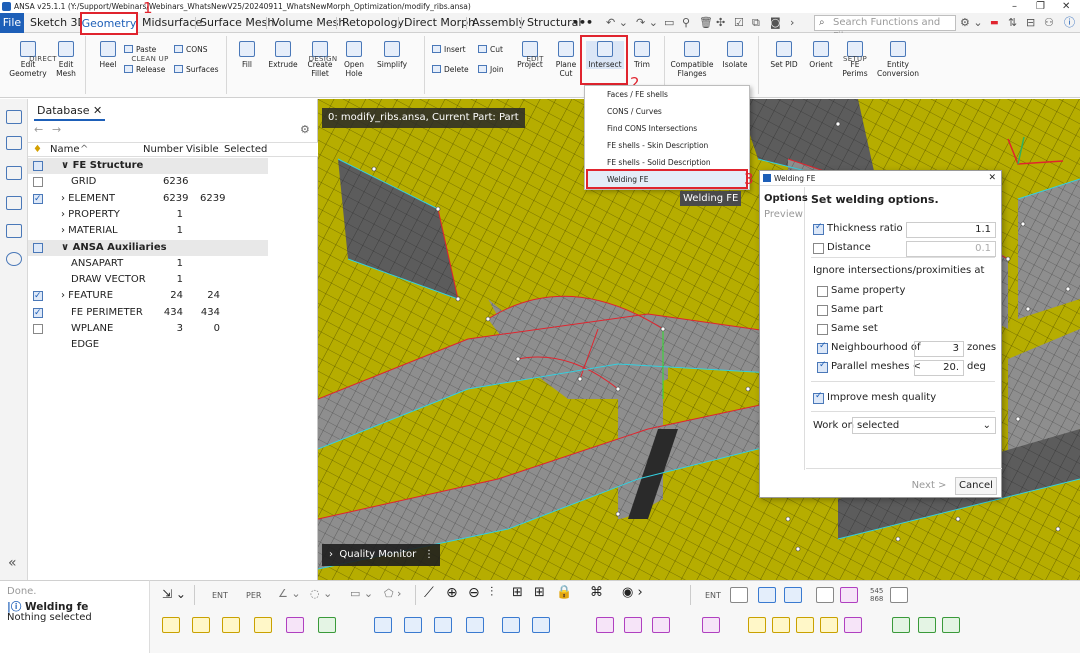 This screenshot has width=1080, height=653. I want to click on trash-icon: 🗑, so click(706, 23).